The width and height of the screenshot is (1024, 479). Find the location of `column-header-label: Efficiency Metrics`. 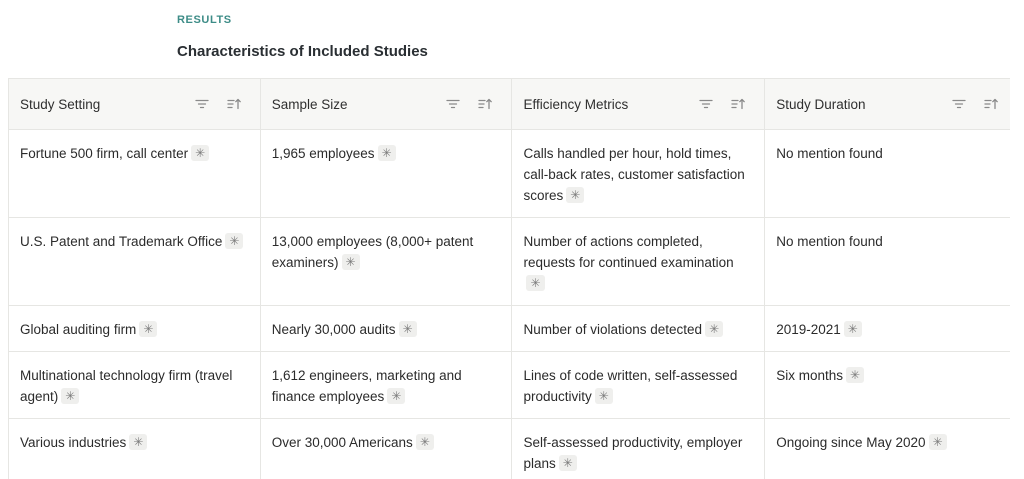

column-header-label: Efficiency Metrics is located at coordinates (576, 104).